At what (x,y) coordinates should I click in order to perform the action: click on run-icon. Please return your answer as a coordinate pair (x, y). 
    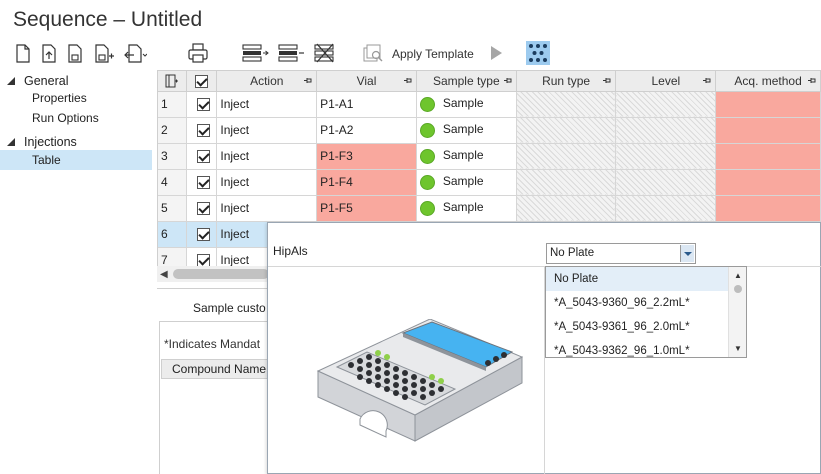
    Looking at the image, I should click on (496, 54).